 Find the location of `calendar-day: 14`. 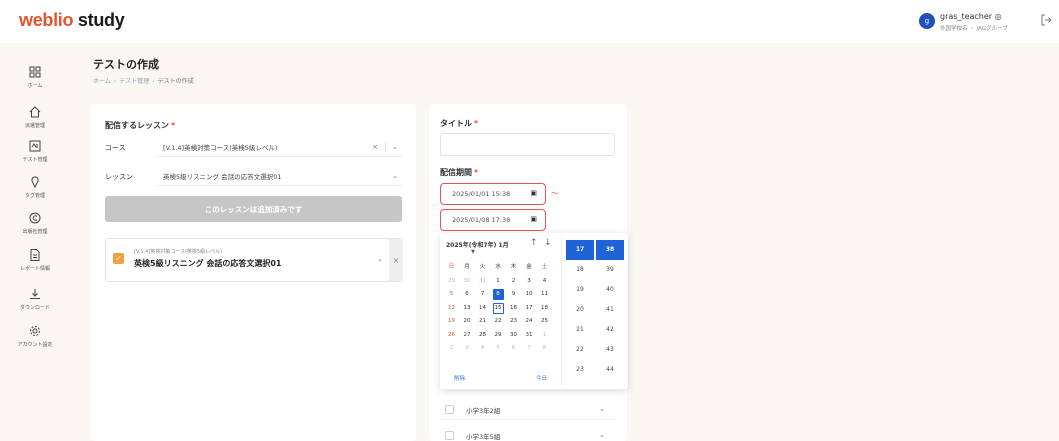

calendar-day: 14 is located at coordinates (482, 308).